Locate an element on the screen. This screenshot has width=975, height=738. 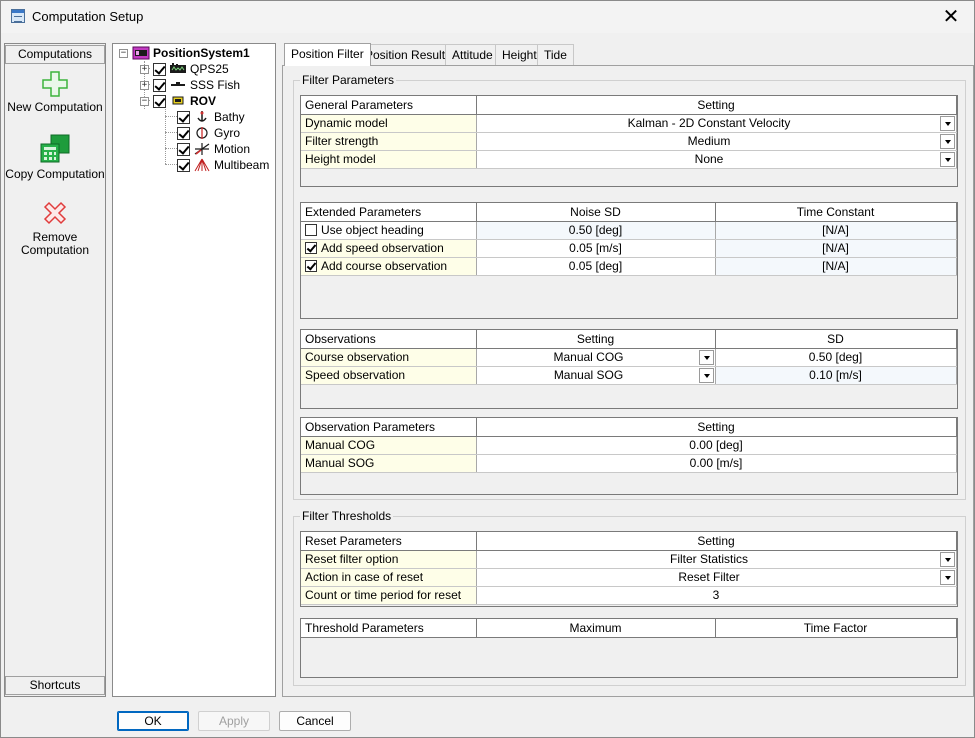
copy-computation-button: Copy Computation is located at coordinates (55, 157).